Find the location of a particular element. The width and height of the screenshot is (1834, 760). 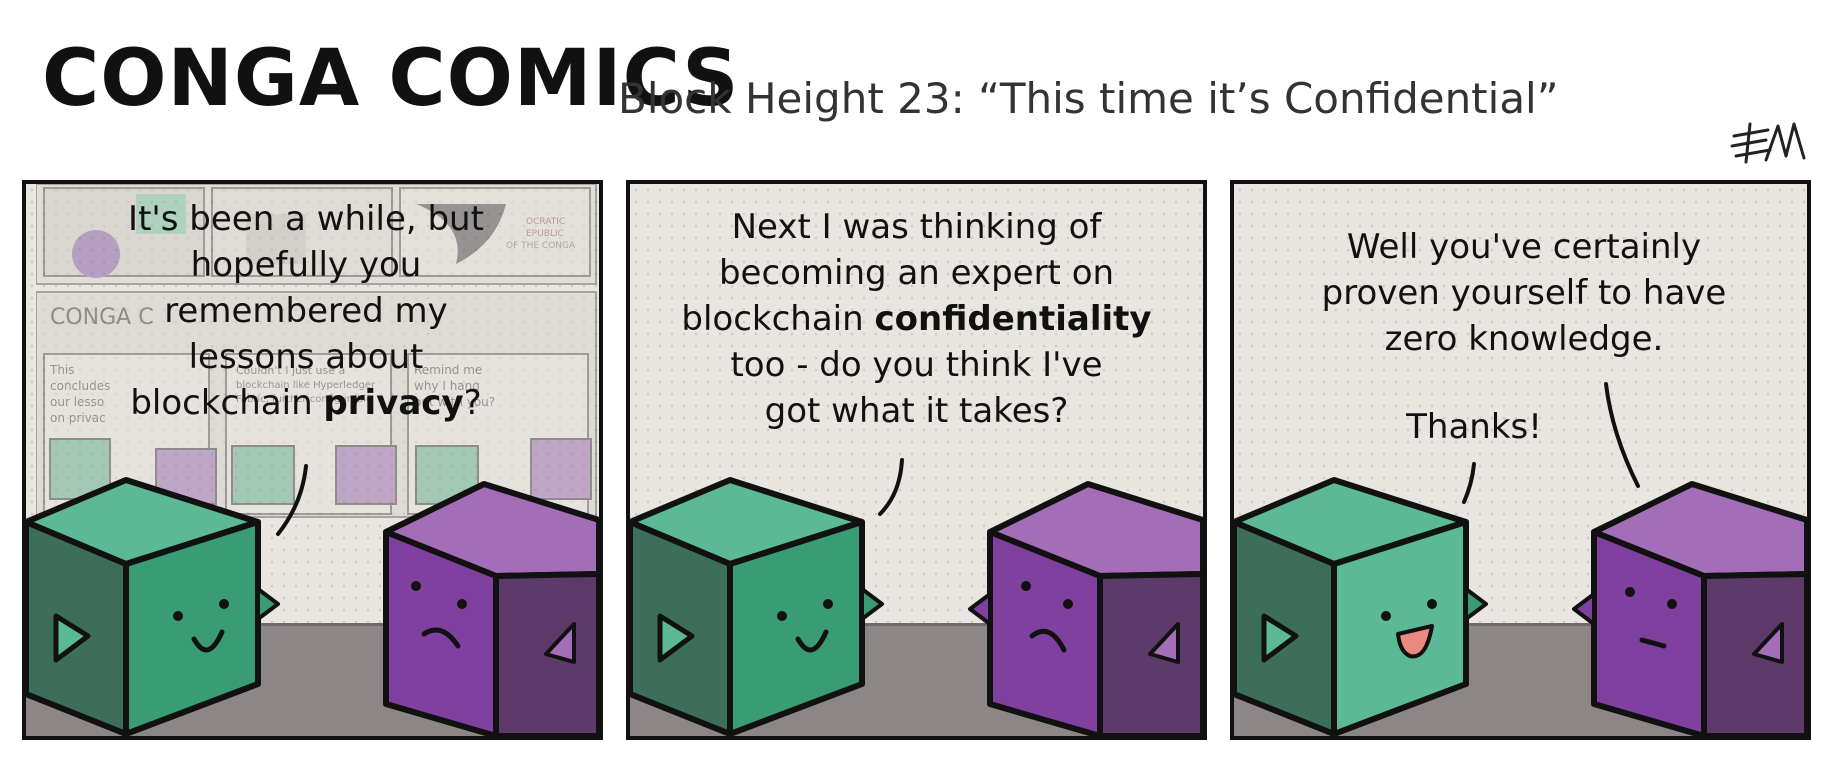

speech-line: proven yourself to have is located at coordinates (1524, 293).